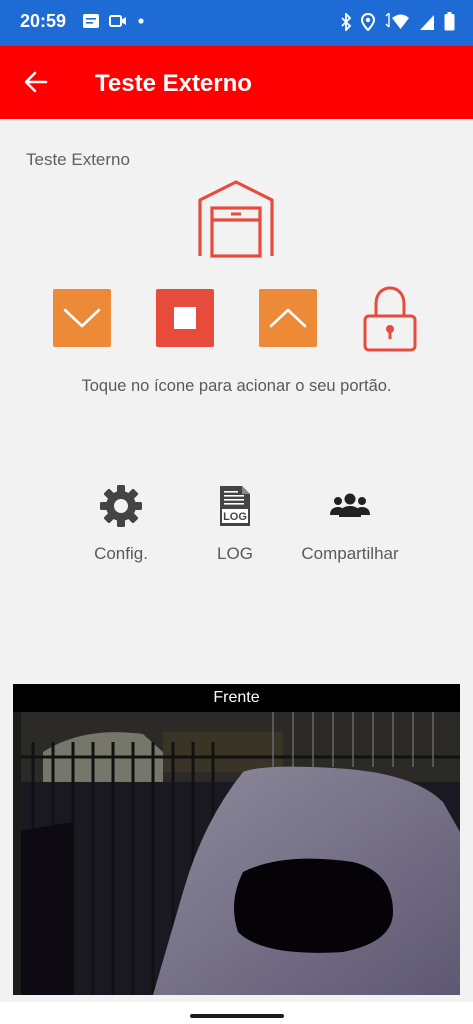  I want to click on location-icon, so click(368, 21).